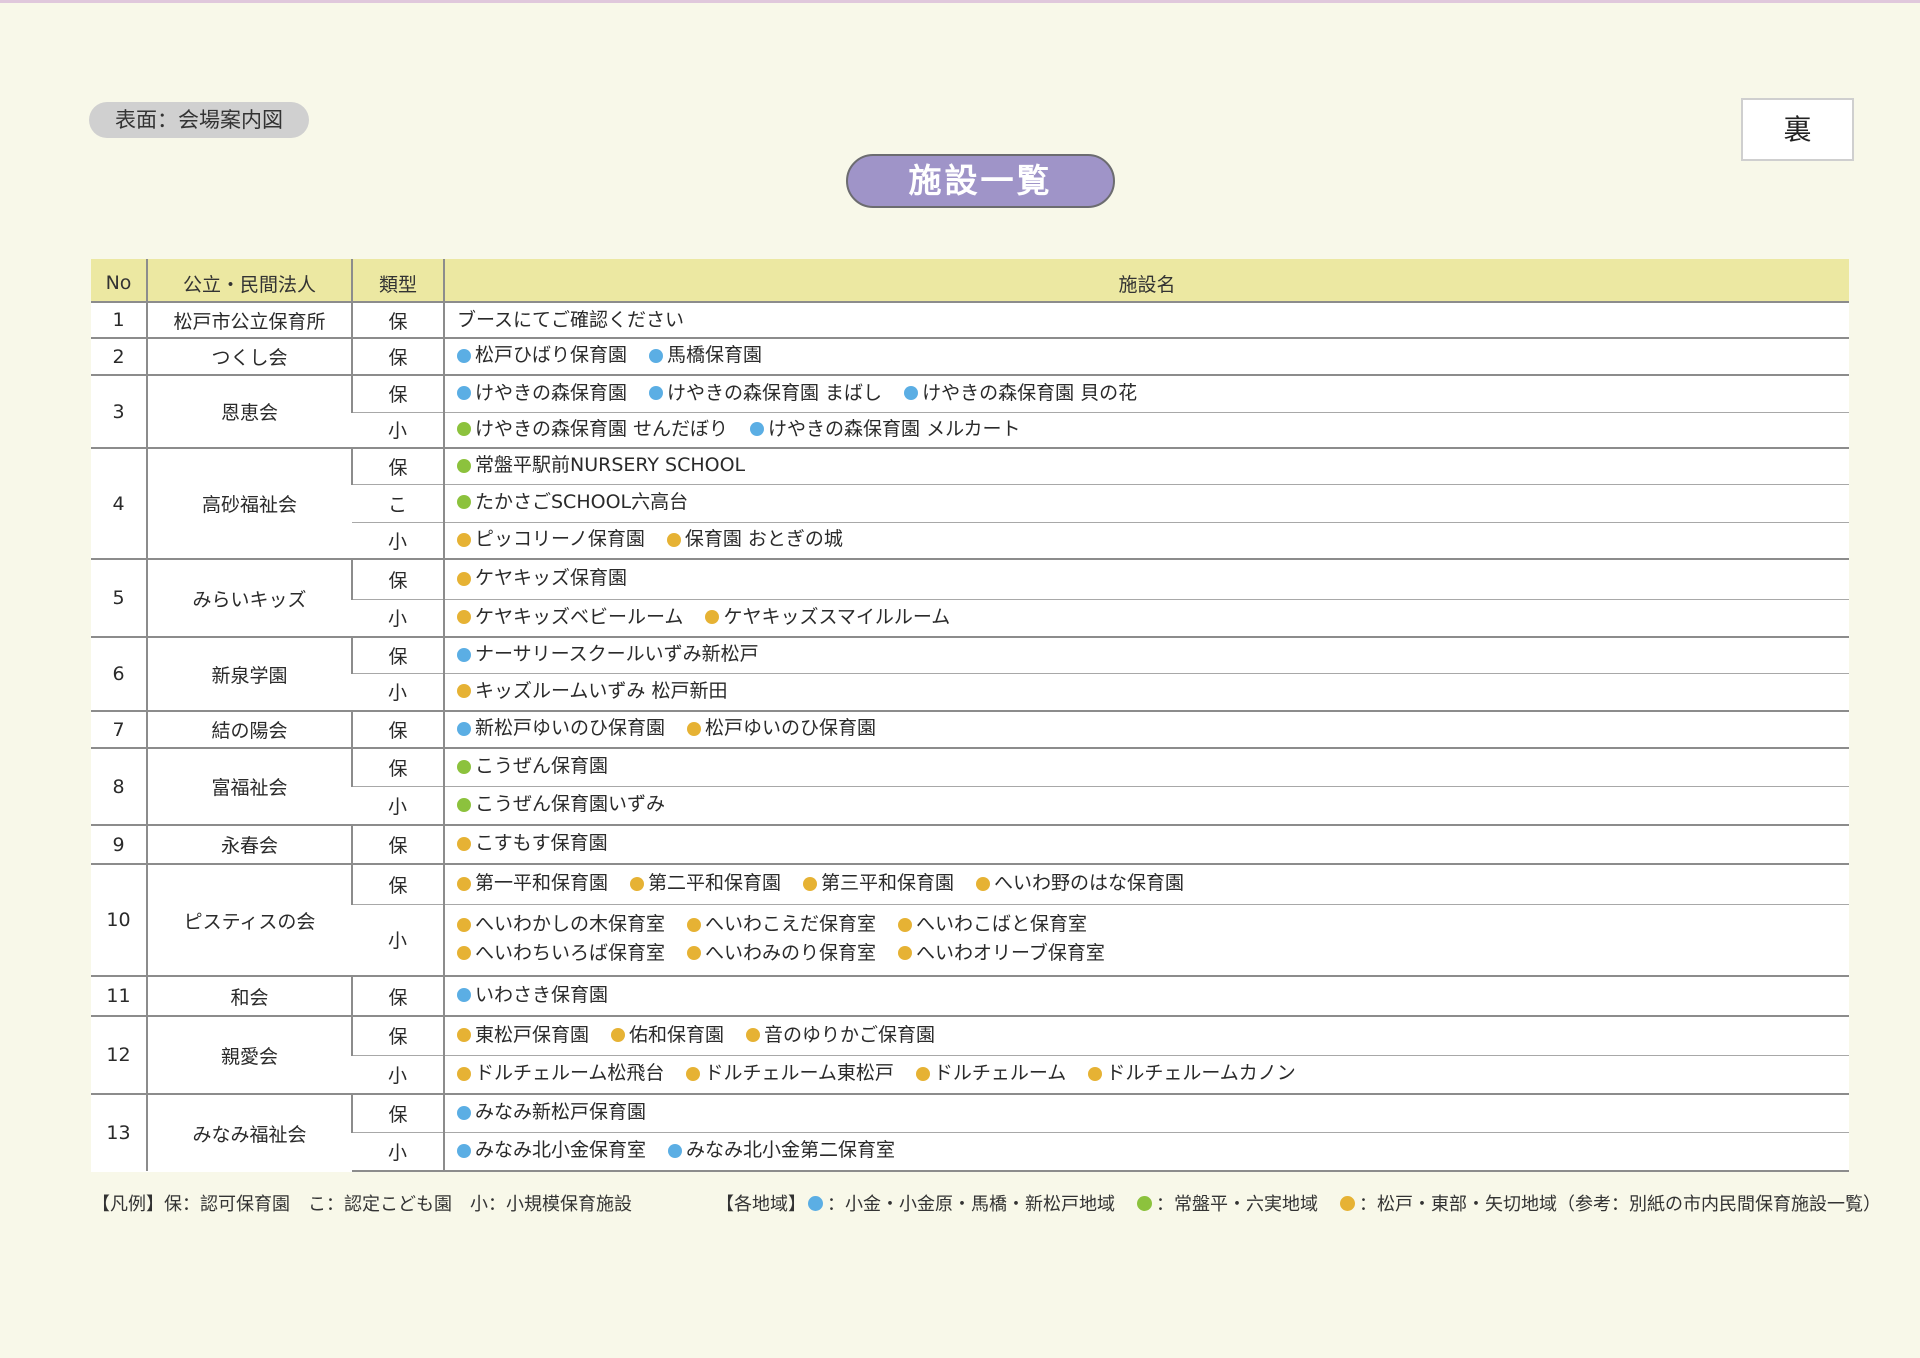 The width and height of the screenshot is (1920, 1358). I want to click on facility-item: 第三平和保育園, so click(878, 883).